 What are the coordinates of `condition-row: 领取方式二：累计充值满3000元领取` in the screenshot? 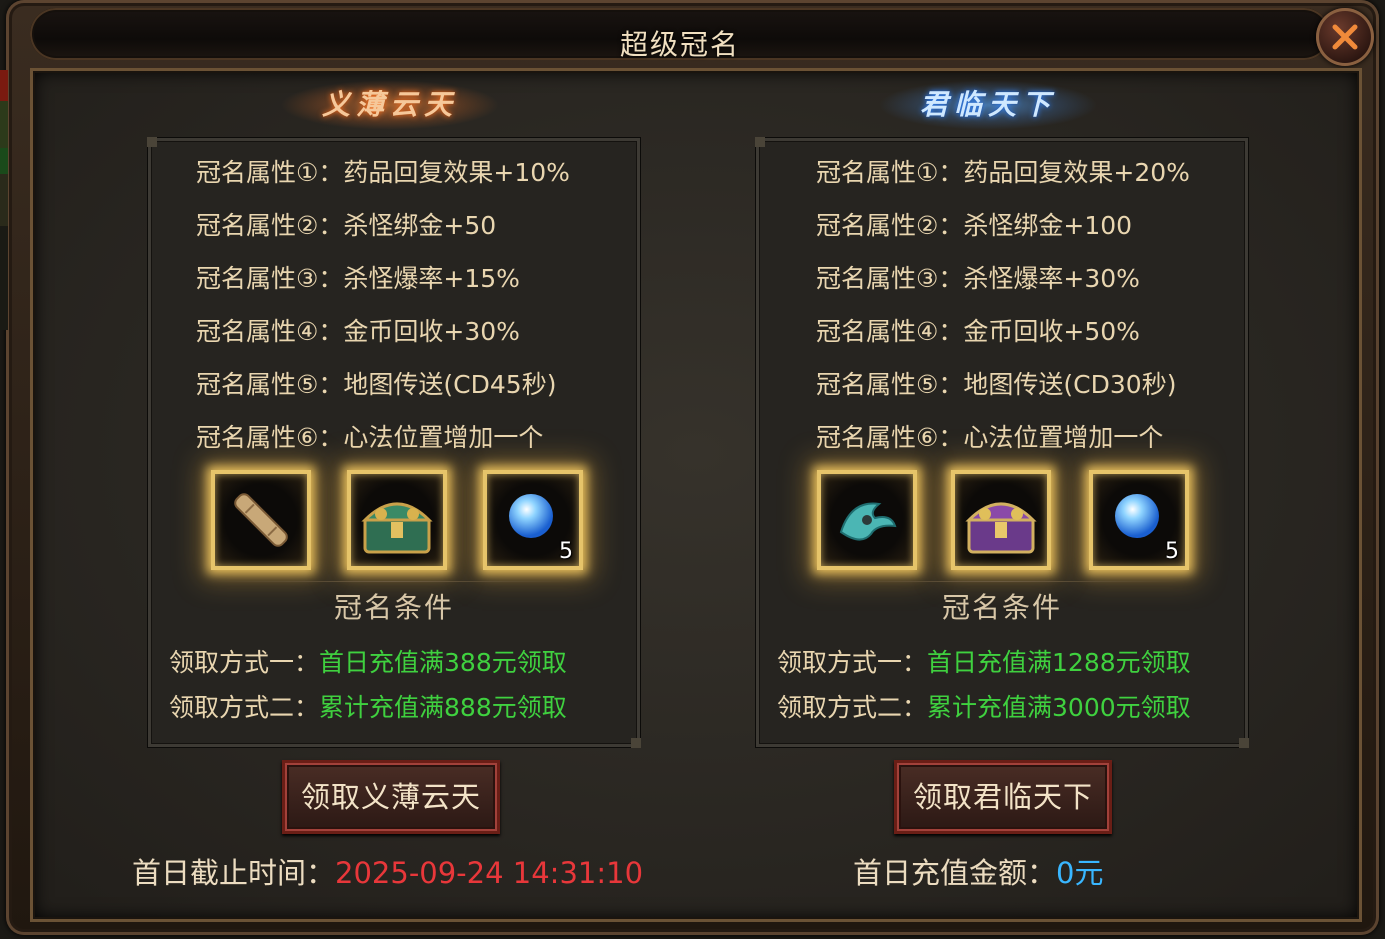 It's located at (984, 707).